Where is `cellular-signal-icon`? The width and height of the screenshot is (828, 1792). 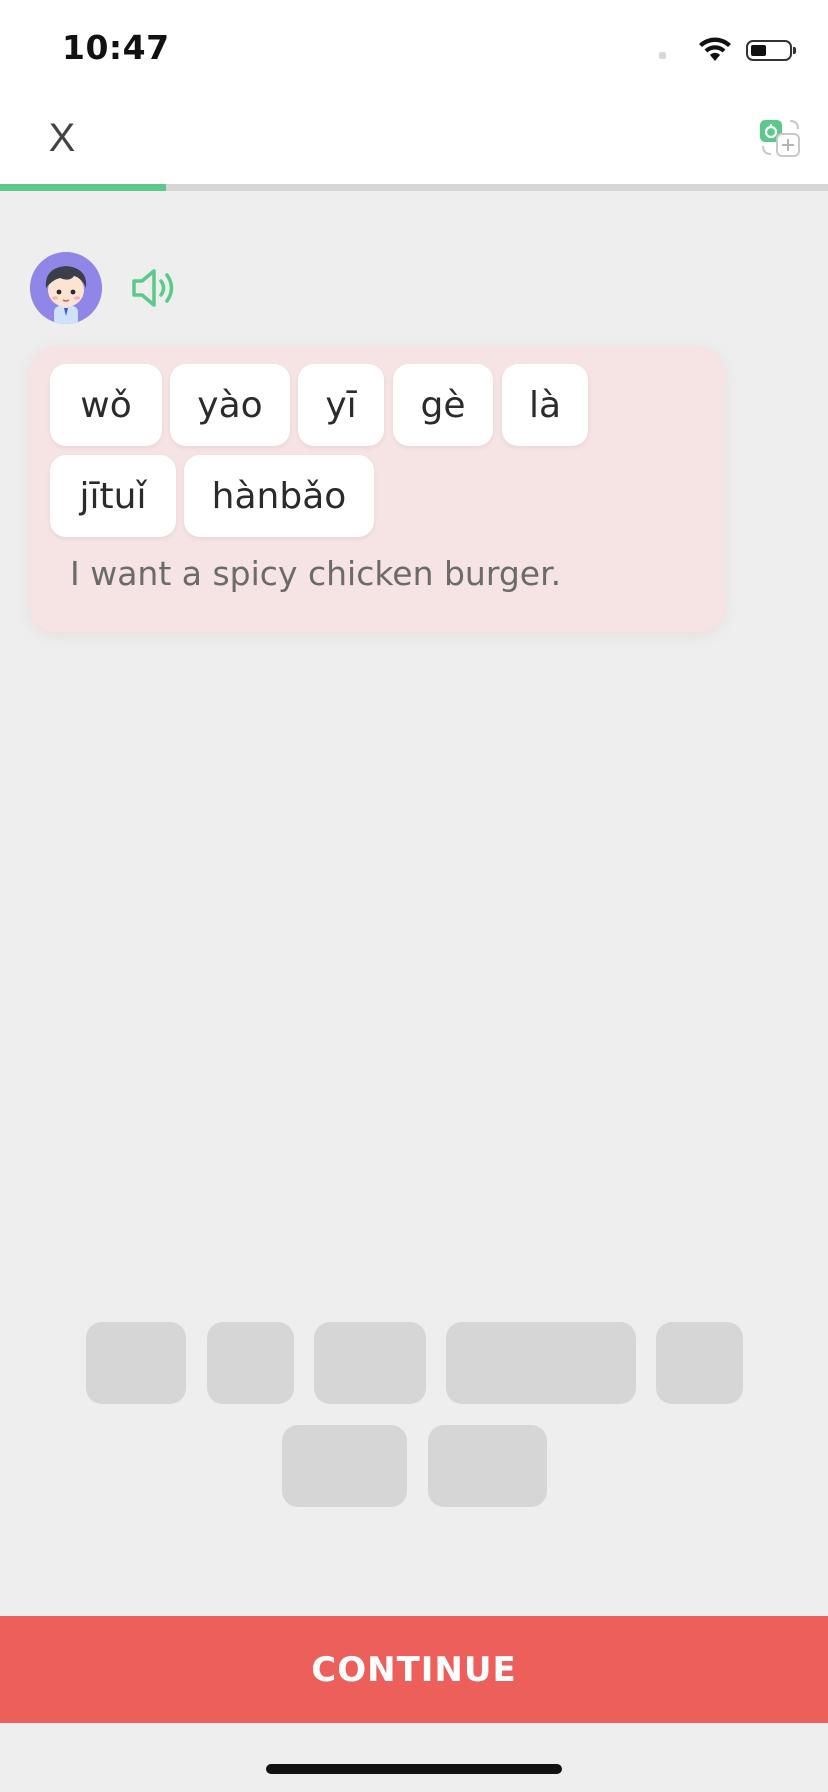 cellular-signal-icon is located at coordinates (662, 55).